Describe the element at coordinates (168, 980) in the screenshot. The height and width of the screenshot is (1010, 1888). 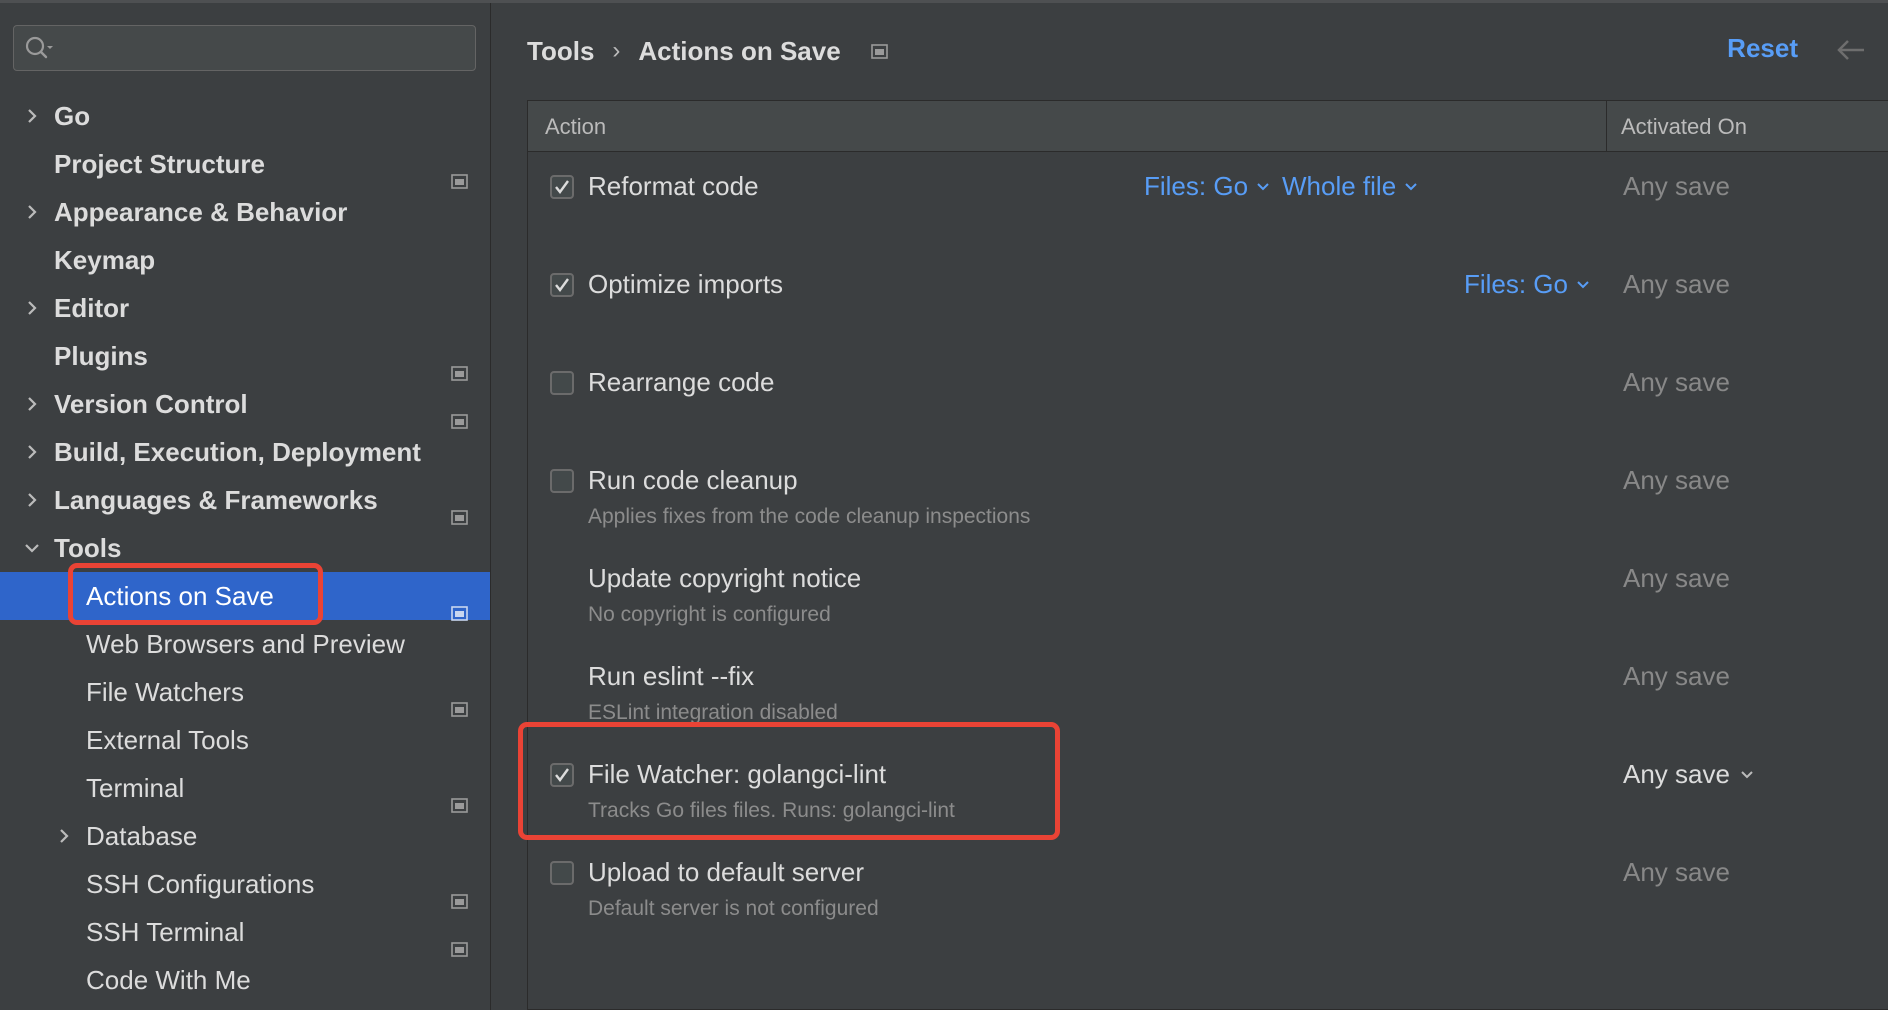
I see `sidebar-item-label: Code With Me` at that location.